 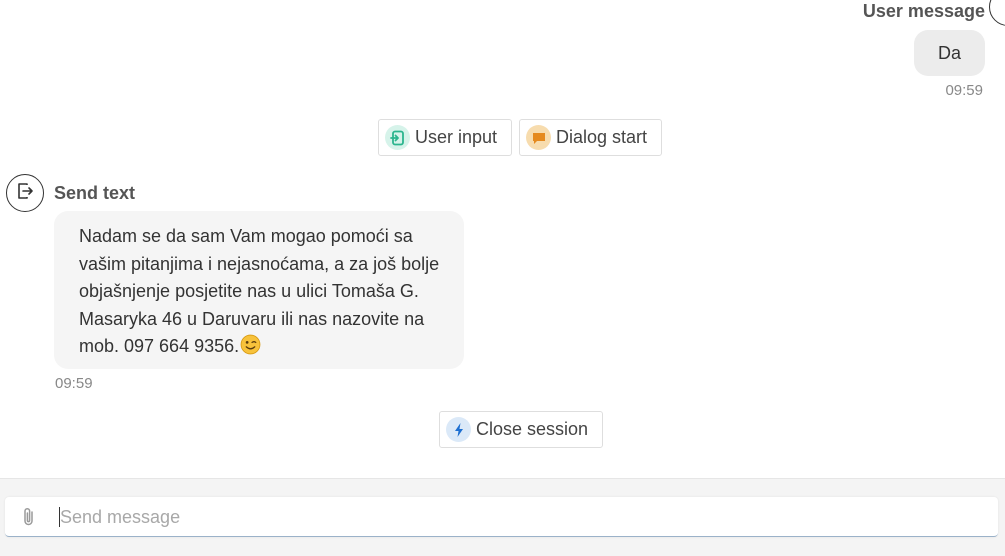 I want to click on bot-message-line: Nadam se da sam Vam mogao pomoći sa, so click(x=246, y=236).